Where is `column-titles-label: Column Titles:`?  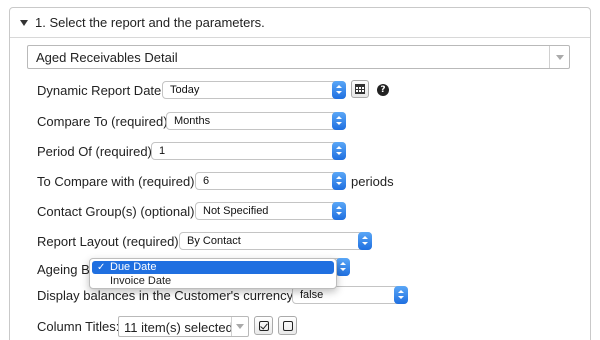
column-titles-label: Column Titles: is located at coordinates (78, 326).